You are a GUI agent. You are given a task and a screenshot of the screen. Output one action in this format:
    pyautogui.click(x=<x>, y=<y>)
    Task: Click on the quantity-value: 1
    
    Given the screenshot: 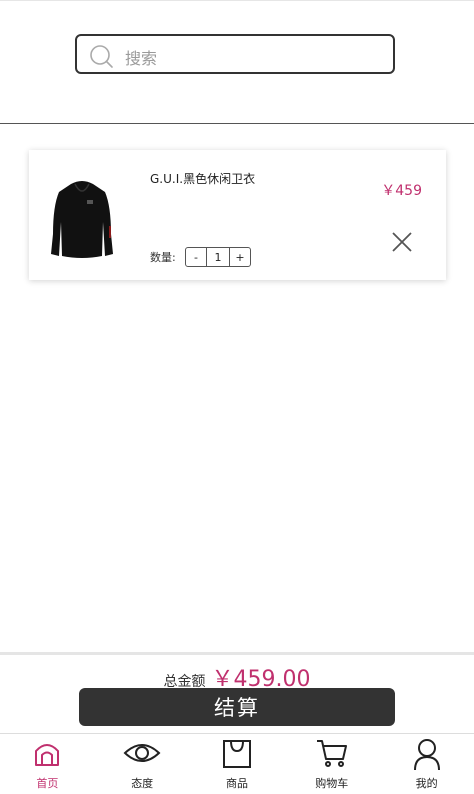 What is the action you would take?
    pyautogui.click(x=218, y=257)
    